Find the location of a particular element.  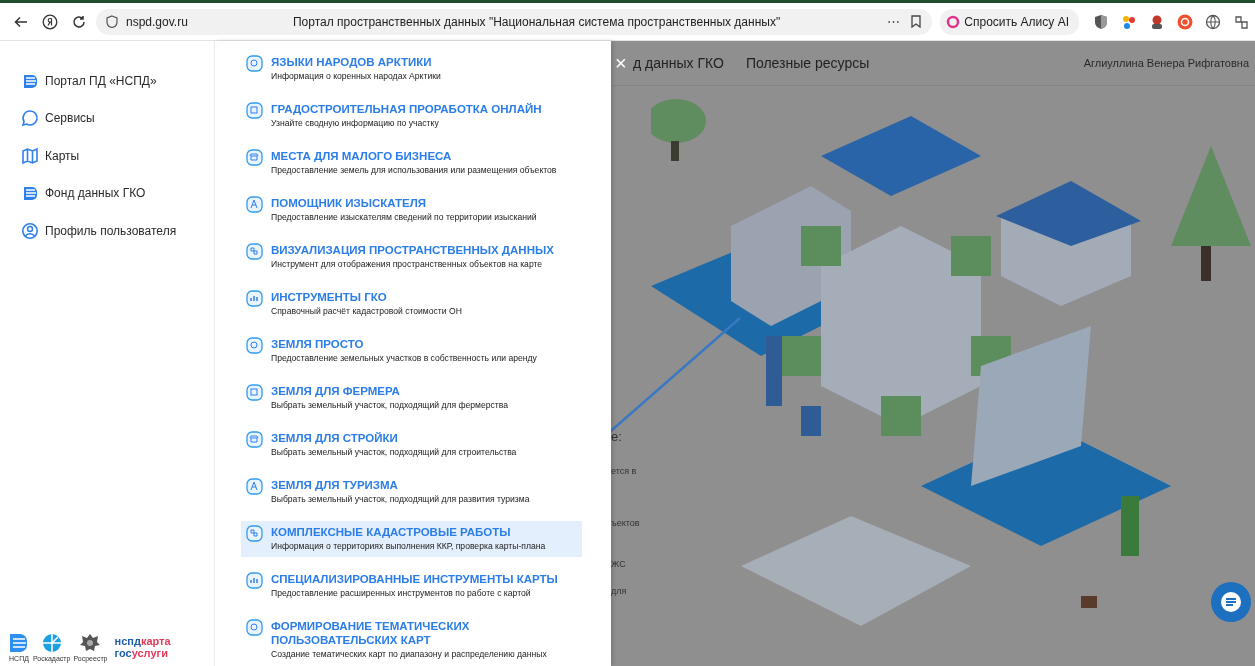

alice-button: Спросить Алису AI is located at coordinates (1009, 21).